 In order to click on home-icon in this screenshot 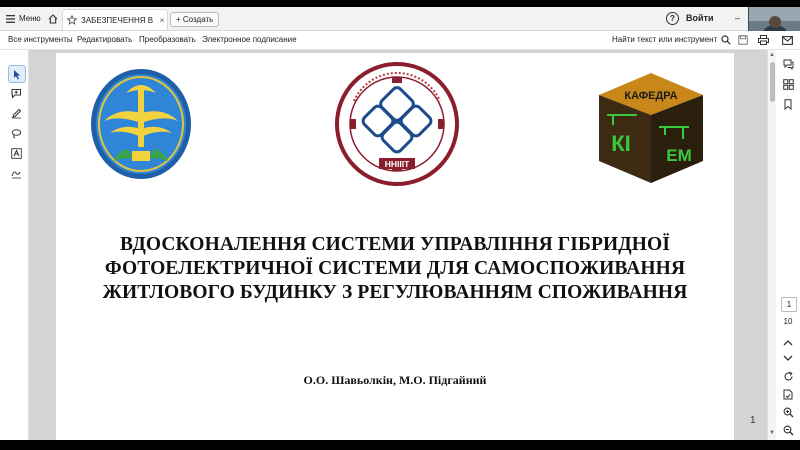, I will do `click(53, 18)`.